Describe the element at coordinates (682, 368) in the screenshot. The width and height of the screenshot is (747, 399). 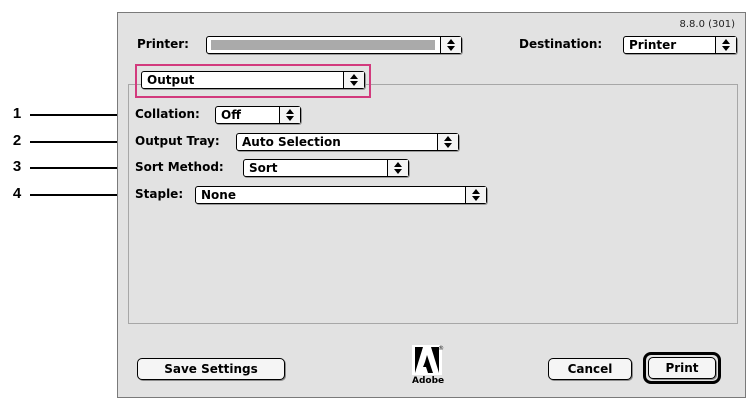
I see `print-button: Print` at that location.